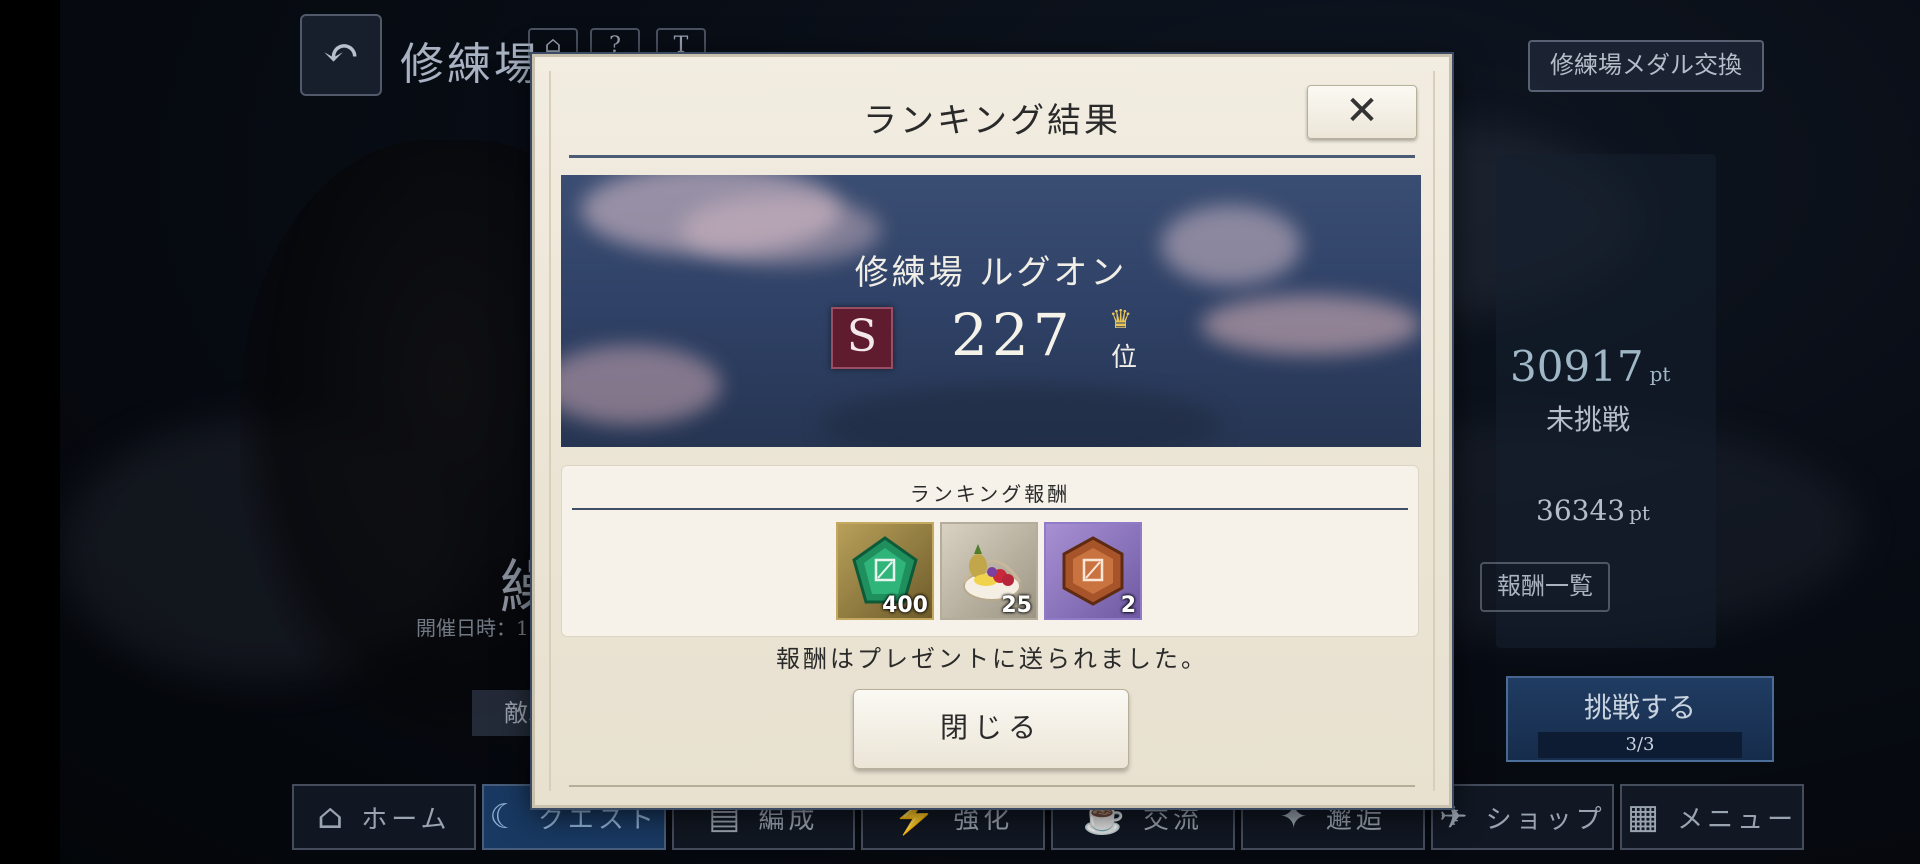 The width and height of the screenshot is (1920, 864). What do you see at coordinates (992, 786) in the screenshot?
I see `bottom-divider` at bounding box center [992, 786].